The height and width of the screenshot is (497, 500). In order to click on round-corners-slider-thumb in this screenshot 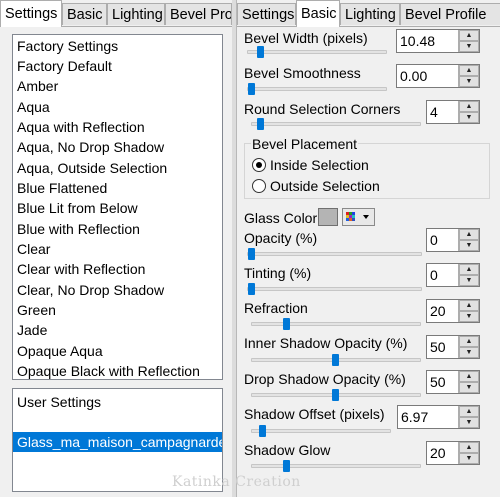, I will do `click(260, 124)`.